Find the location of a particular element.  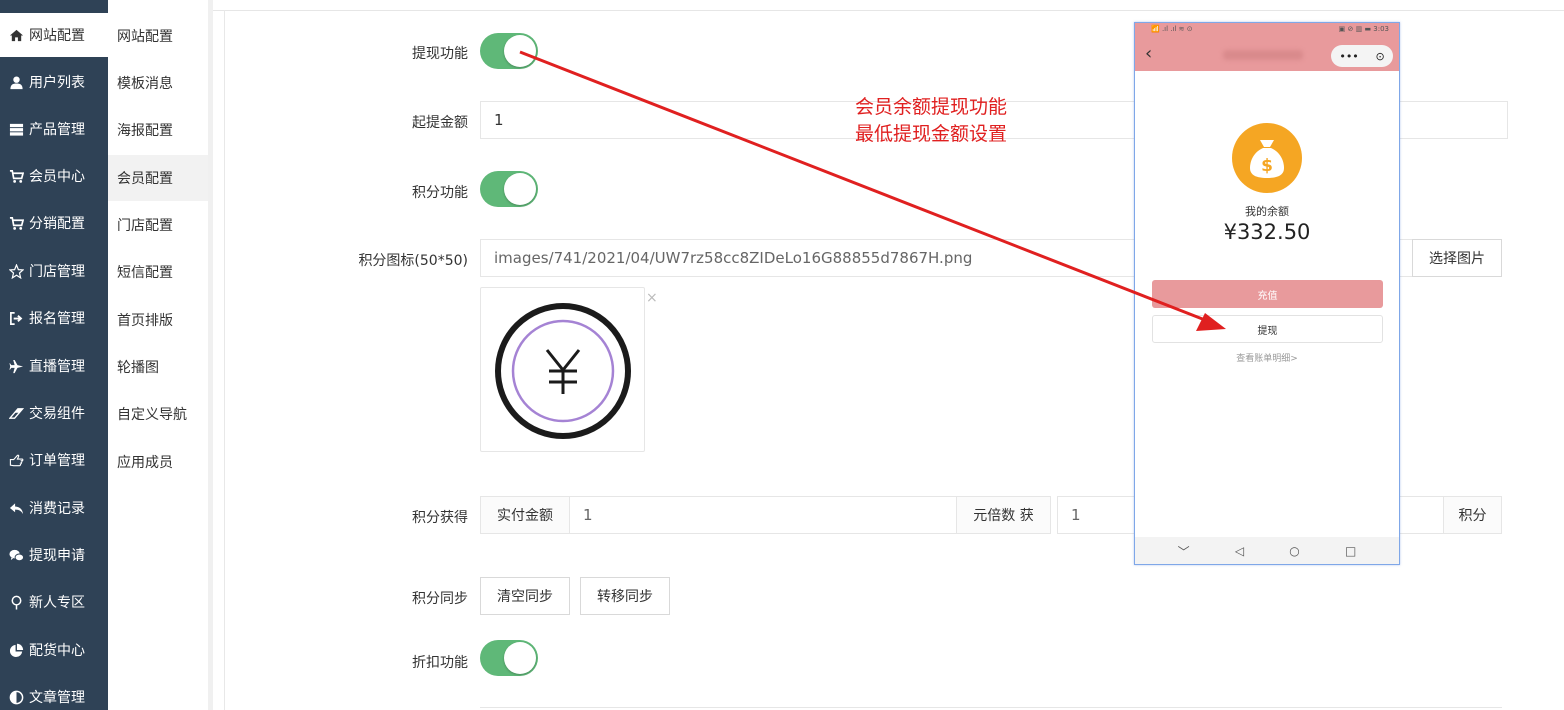

sidebar-item-registration: 报名管理 is located at coordinates (54, 318).